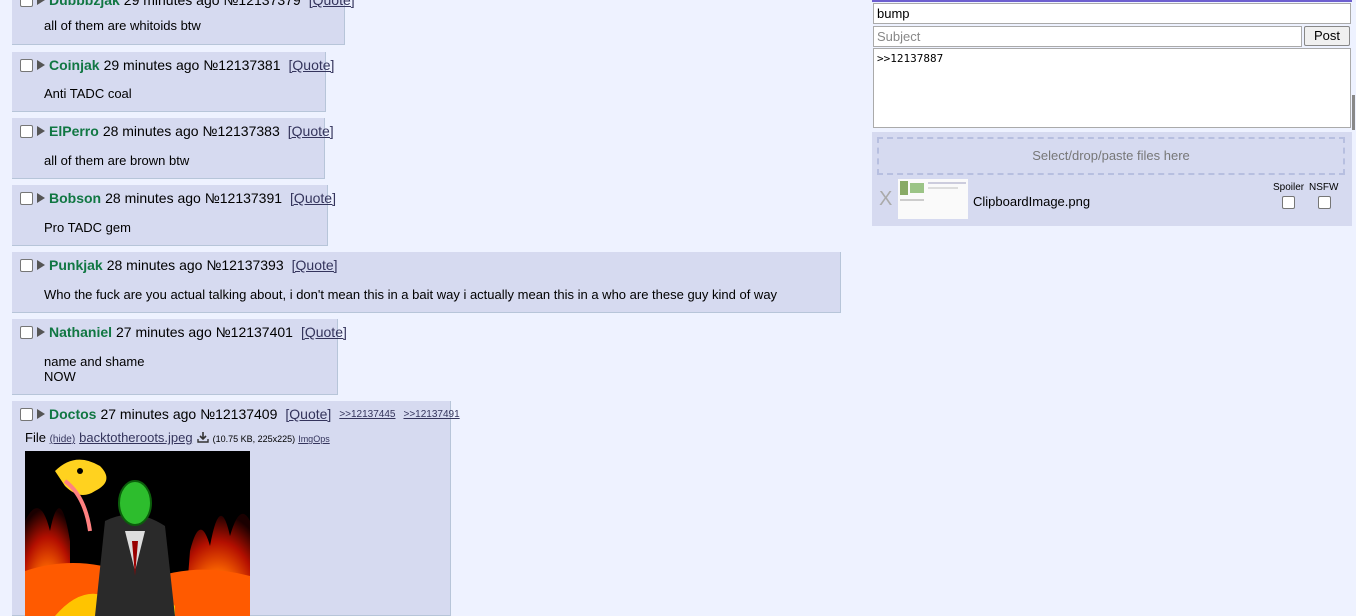 The width and height of the screenshot is (1356, 616). What do you see at coordinates (1353, 112) in the screenshot?
I see `scrollbar-thumb` at bounding box center [1353, 112].